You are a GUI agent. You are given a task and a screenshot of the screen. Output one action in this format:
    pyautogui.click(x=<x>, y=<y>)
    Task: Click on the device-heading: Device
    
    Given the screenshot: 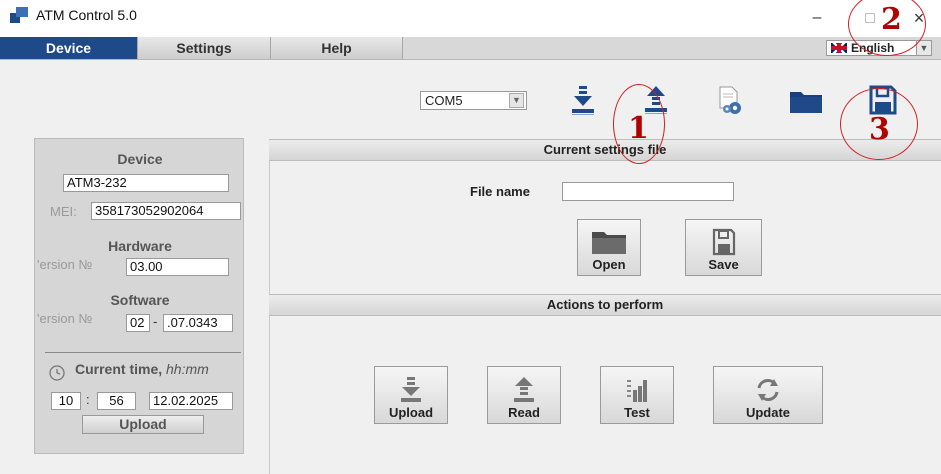 What is the action you would take?
    pyautogui.click(x=140, y=159)
    